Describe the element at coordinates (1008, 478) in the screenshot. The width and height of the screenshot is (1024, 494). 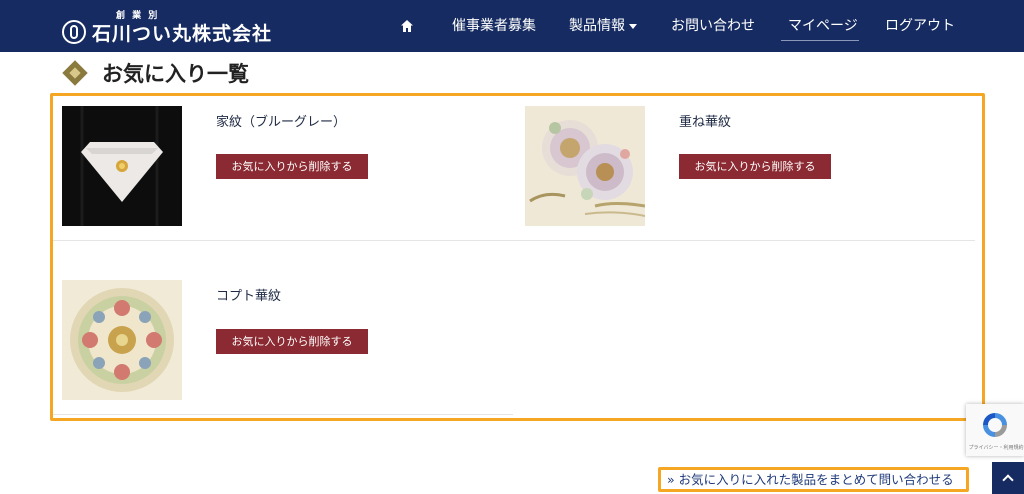
I see `scroll-top-button` at that location.